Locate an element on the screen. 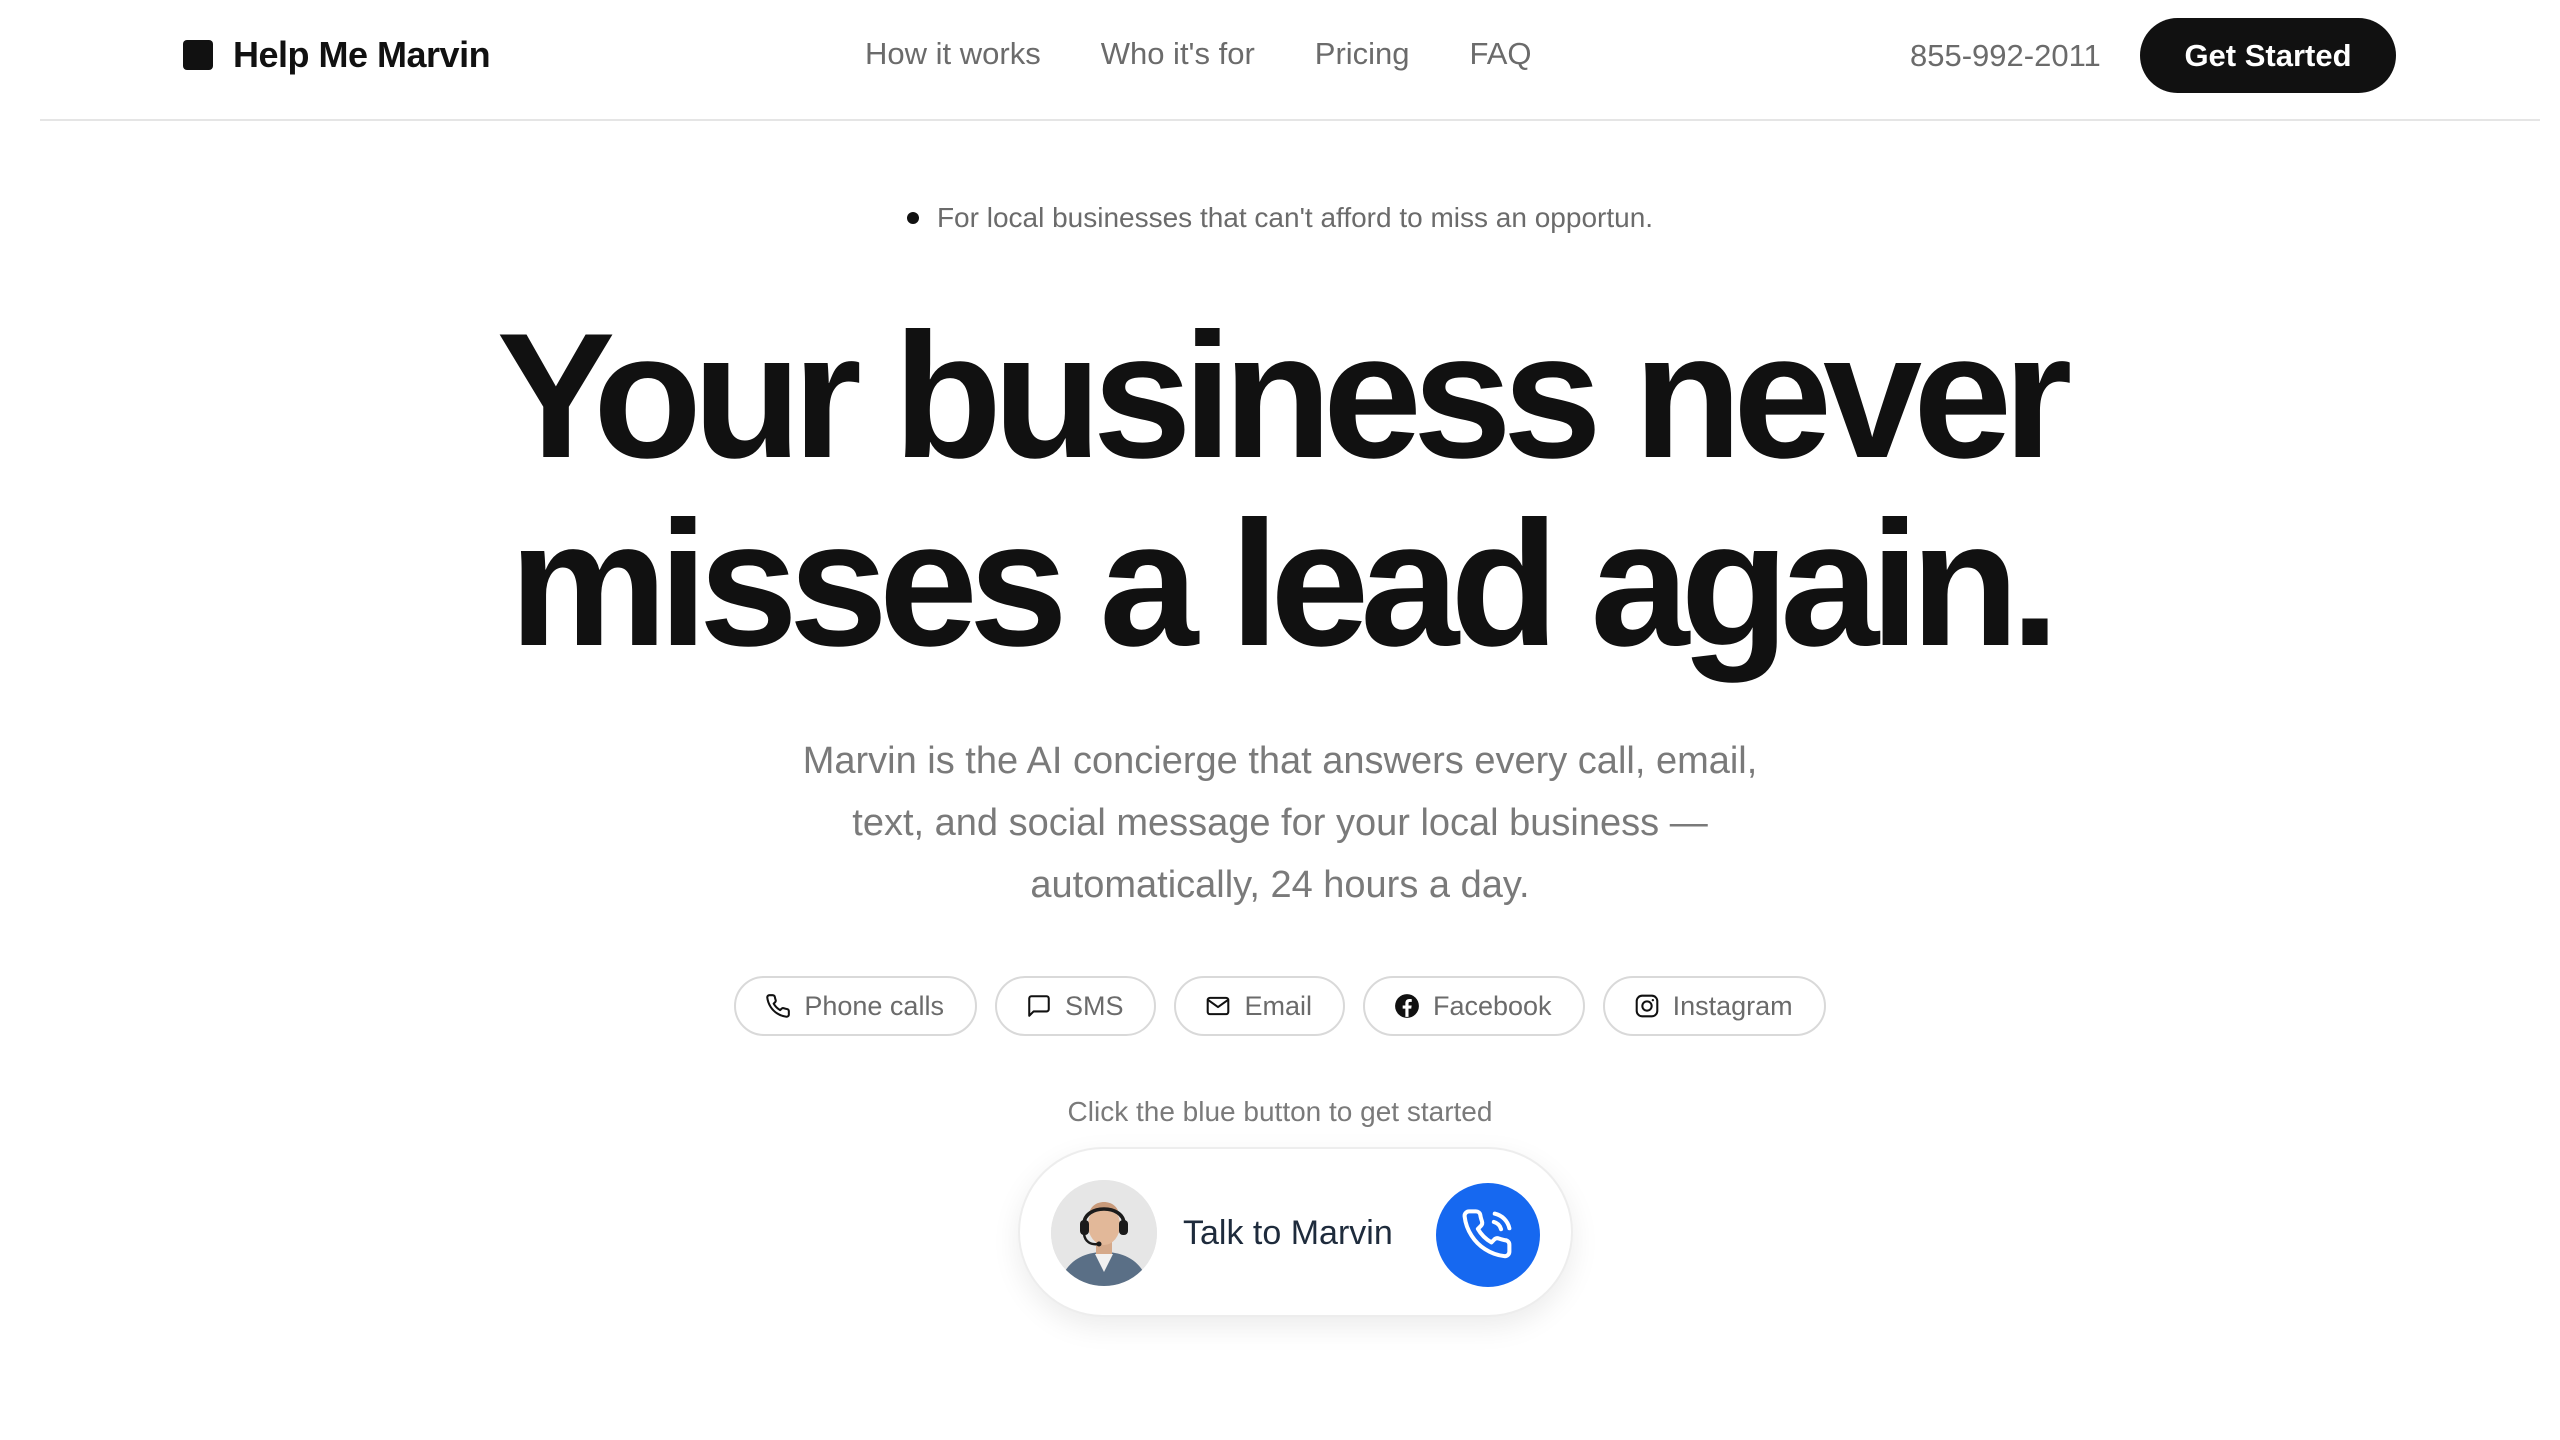 The height and width of the screenshot is (1440, 2560). channel-label: Instagram is located at coordinates (1732, 1005).